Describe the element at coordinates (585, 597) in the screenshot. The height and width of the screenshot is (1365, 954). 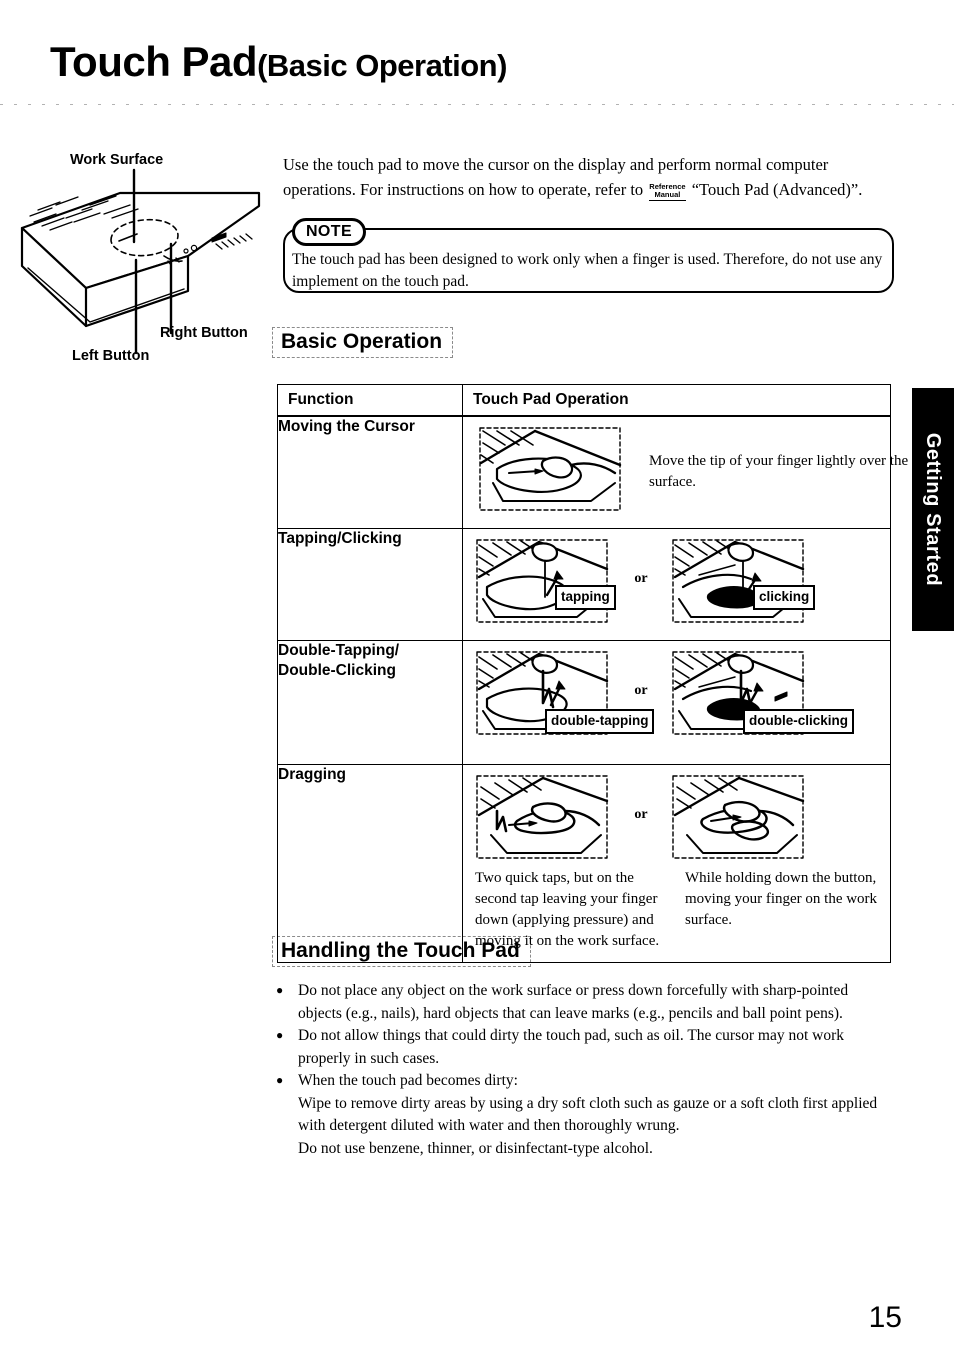
I see `callout-tapping: tapping` at that location.